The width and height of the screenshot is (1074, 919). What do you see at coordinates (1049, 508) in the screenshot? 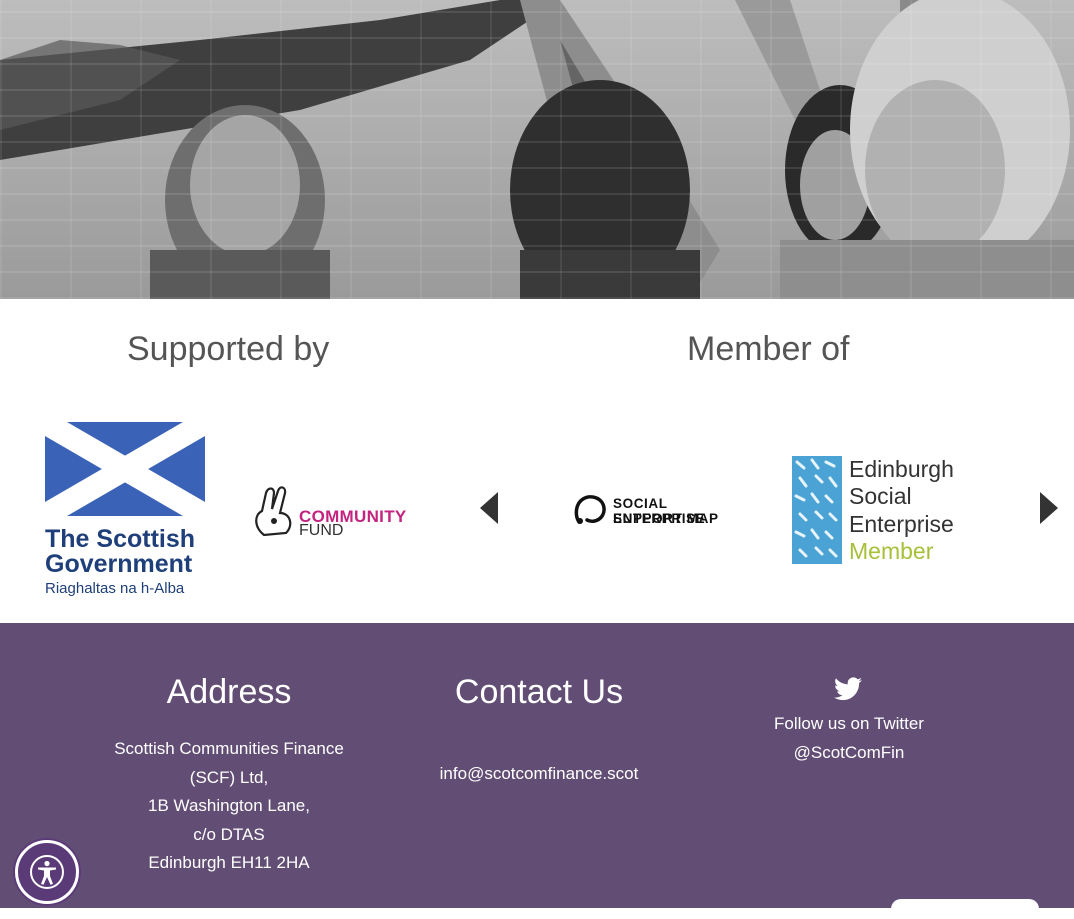
I see `carousel-next-arrow-icon` at bounding box center [1049, 508].